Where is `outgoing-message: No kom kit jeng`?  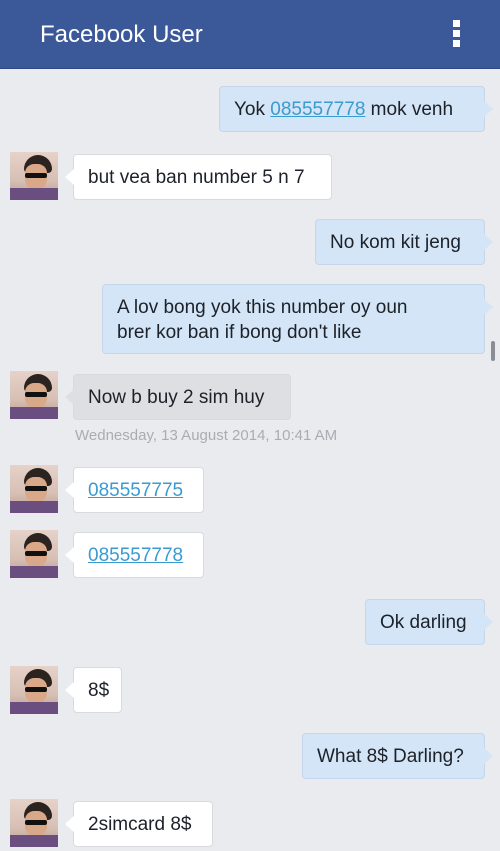
outgoing-message: No kom kit jeng is located at coordinates (404, 242).